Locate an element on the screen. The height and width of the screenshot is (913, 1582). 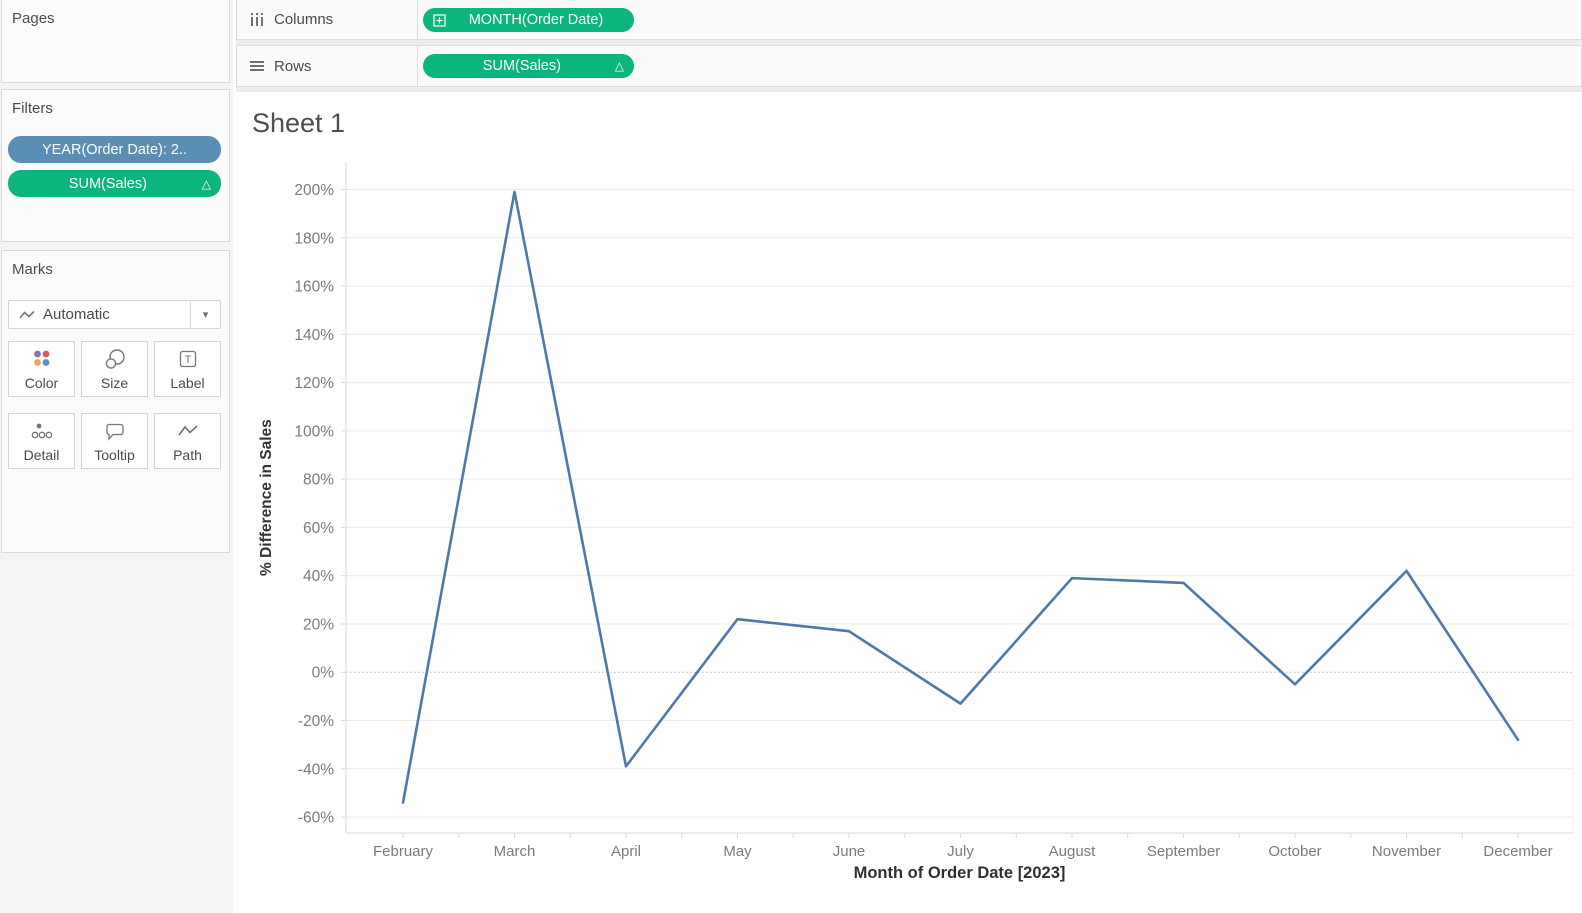
color-label: Color is located at coordinates (41, 383).